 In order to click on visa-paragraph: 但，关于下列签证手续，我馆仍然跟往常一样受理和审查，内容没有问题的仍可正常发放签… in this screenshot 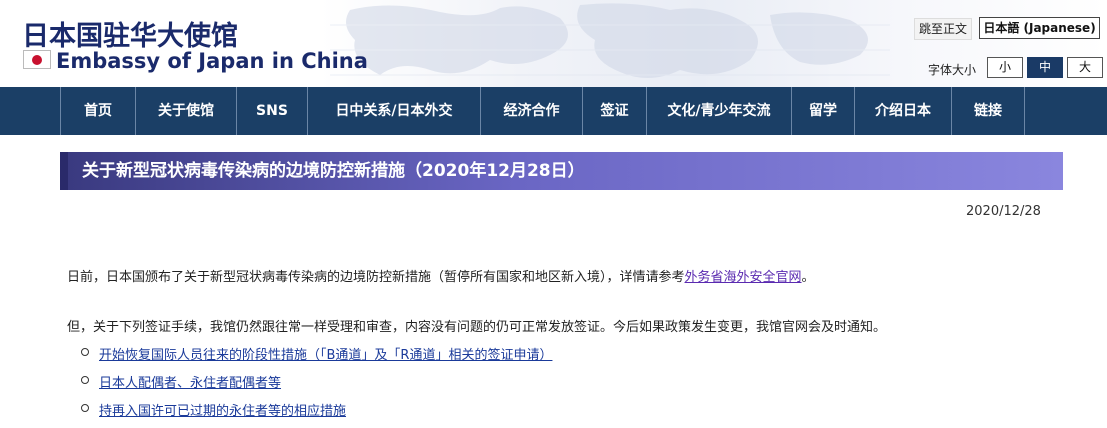, I will do `click(477, 327)`.